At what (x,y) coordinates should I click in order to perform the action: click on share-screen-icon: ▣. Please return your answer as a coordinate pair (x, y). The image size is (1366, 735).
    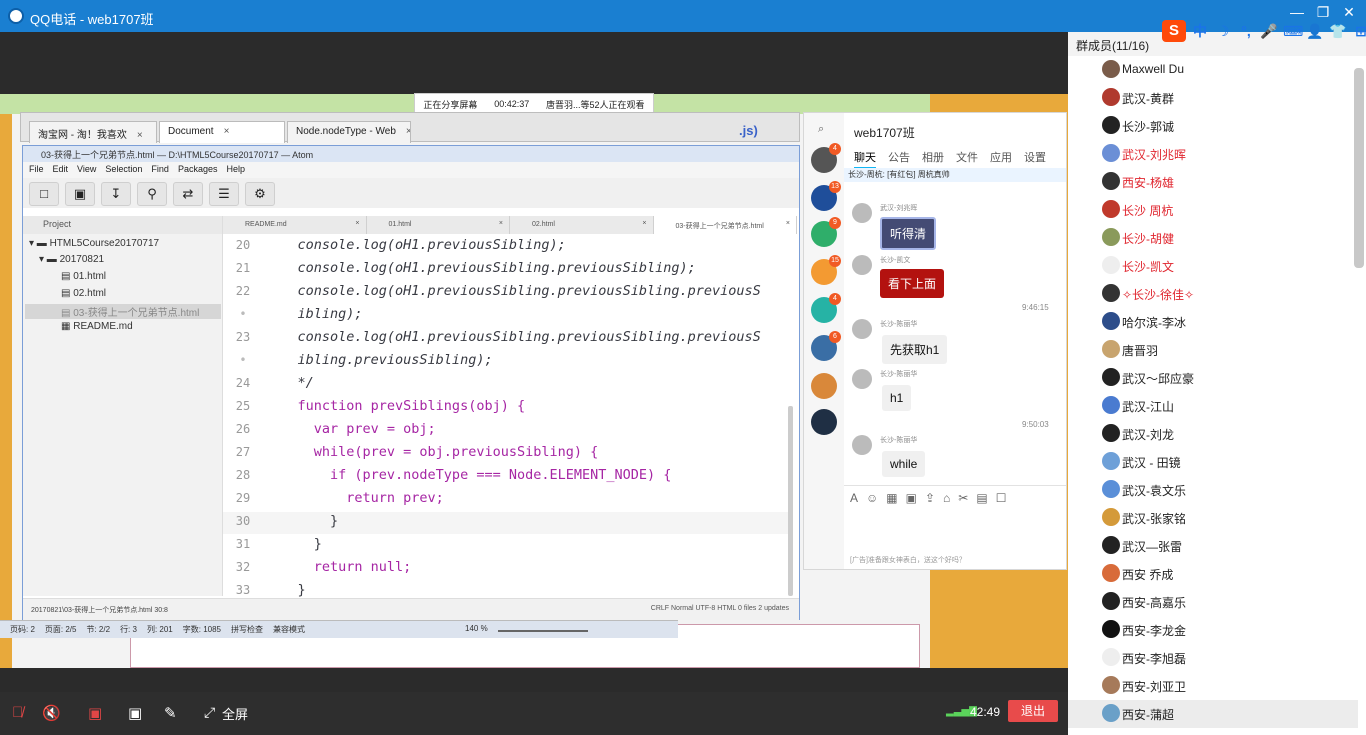
    Looking at the image, I should click on (135, 713).